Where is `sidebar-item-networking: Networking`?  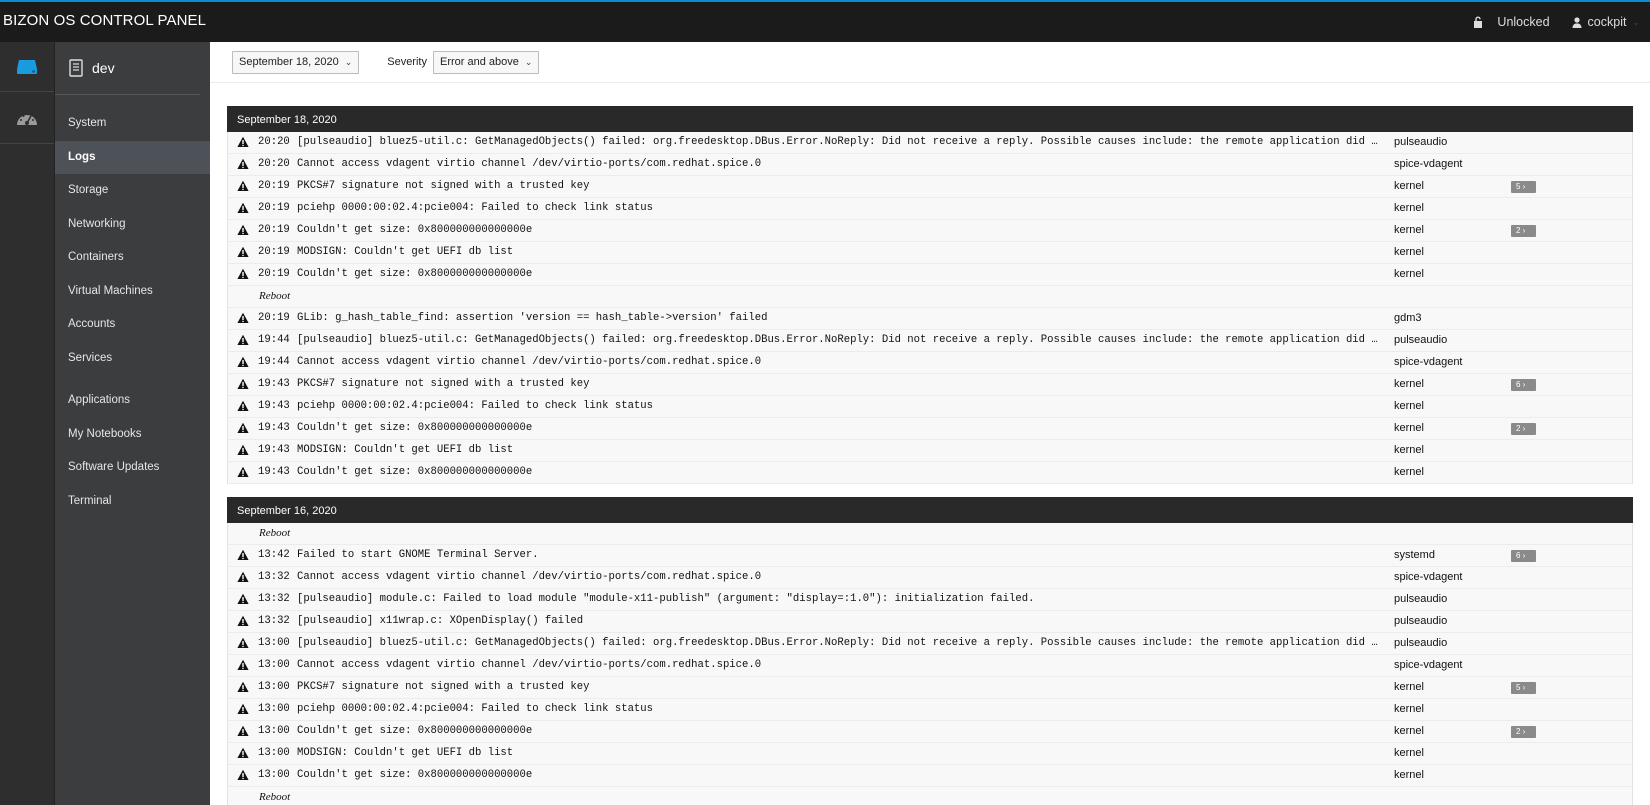
sidebar-item-networking: Networking is located at coordinates (132, 225).